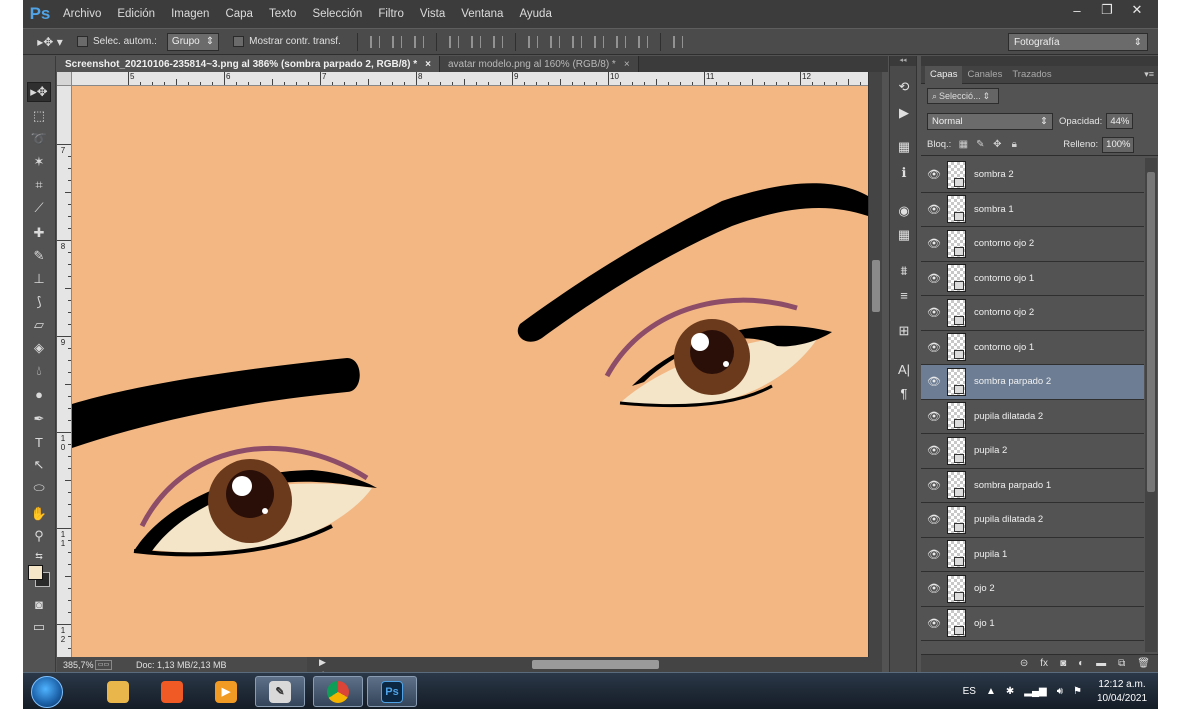 The height and width of the screenshot is (709, 1181). I want to click on new-group-icon: ▬, so click(1101, 663).